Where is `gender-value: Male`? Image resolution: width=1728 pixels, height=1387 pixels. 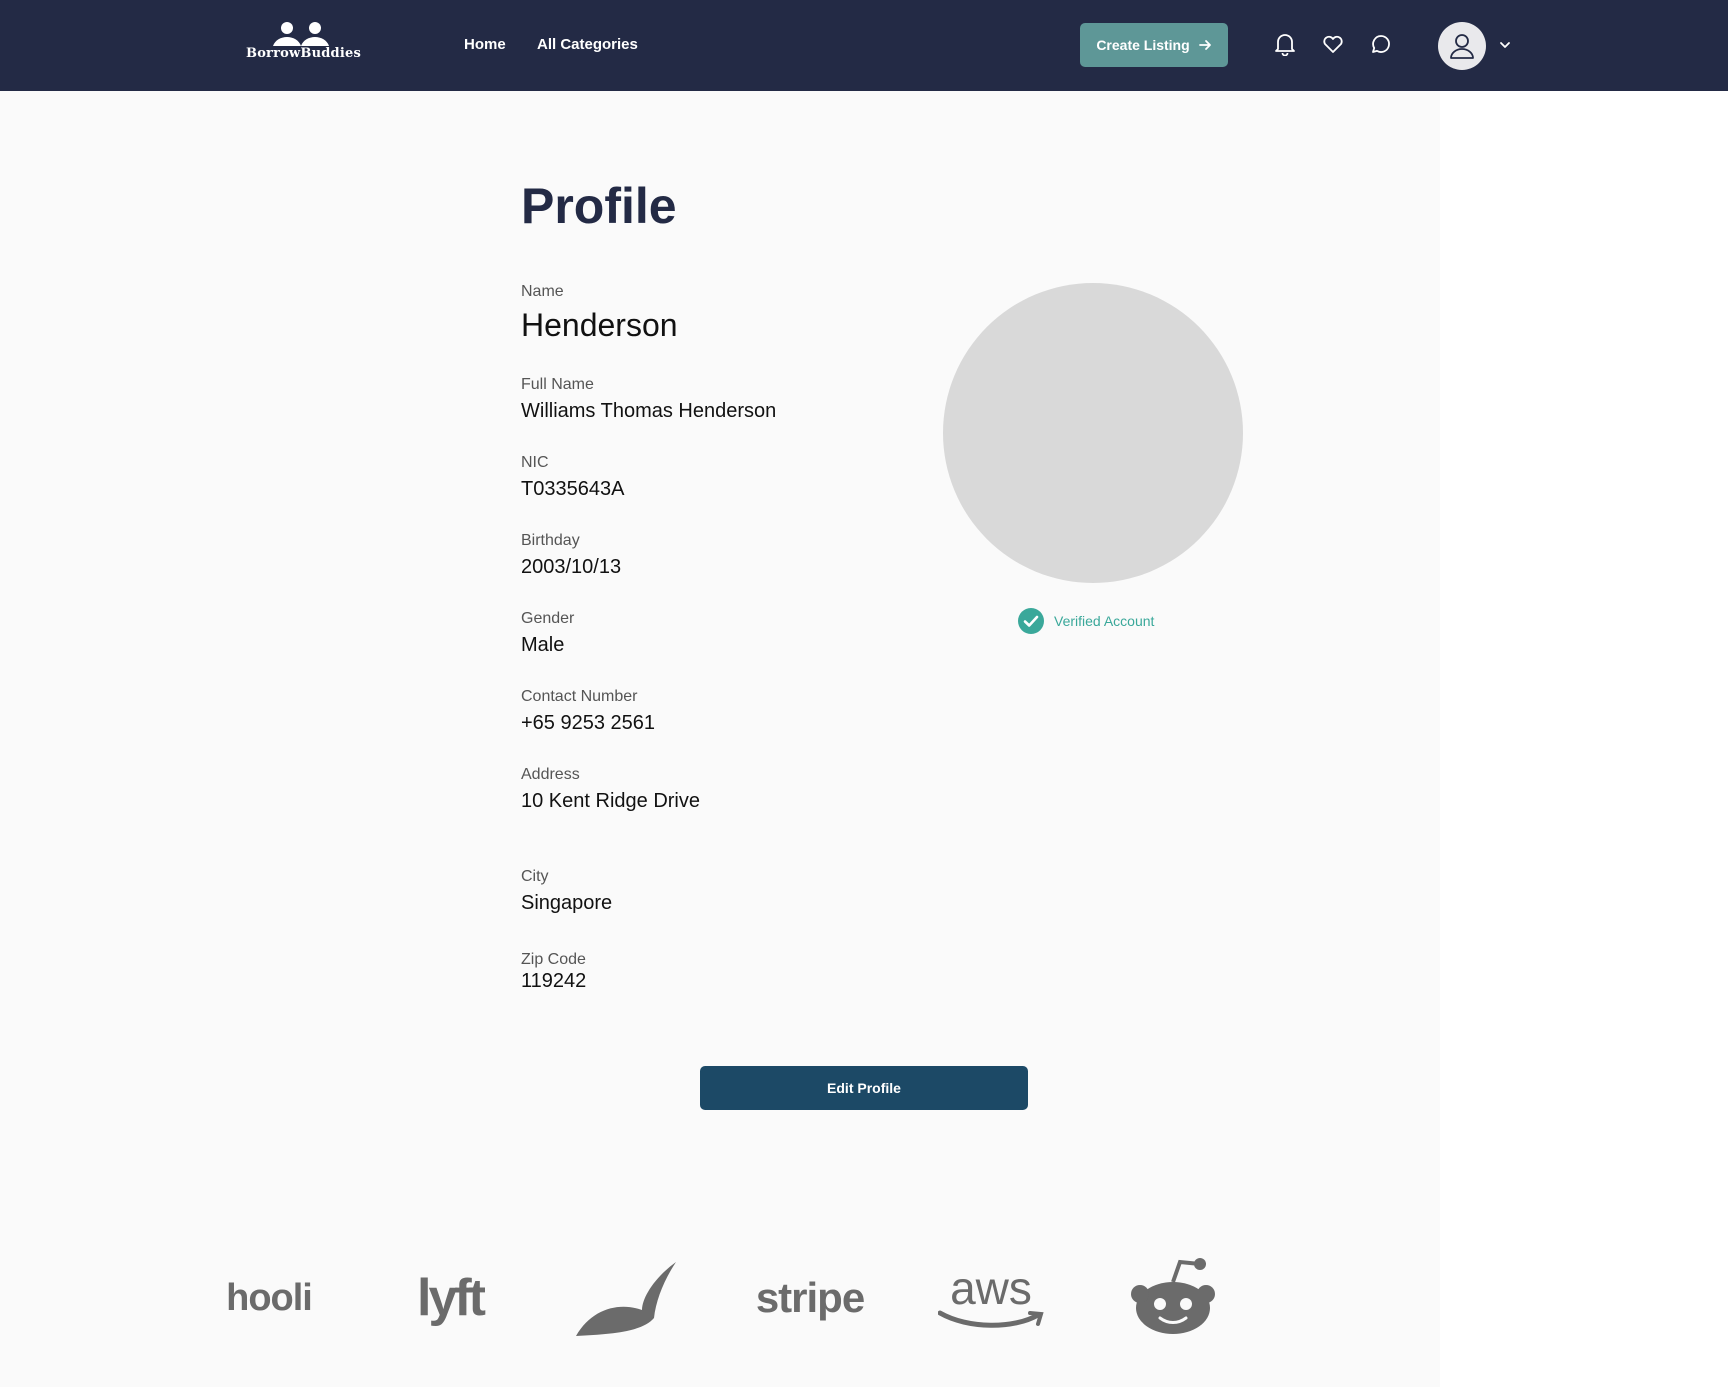 gender-value: Male is located at coordinates (543, 645).